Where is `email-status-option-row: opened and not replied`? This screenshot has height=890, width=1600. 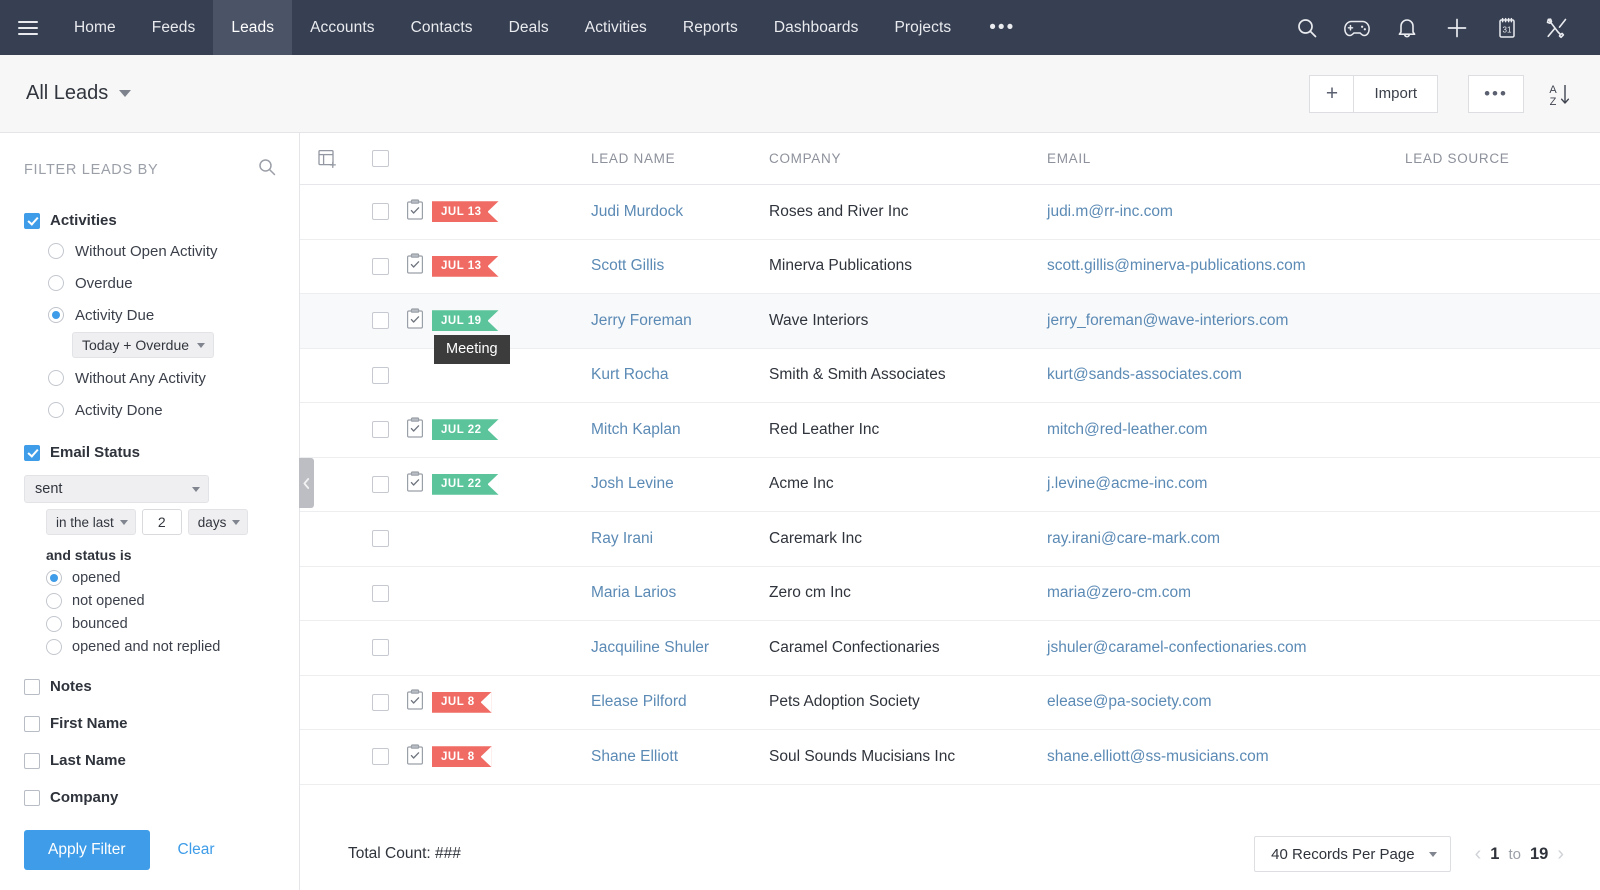
email-status-option-row: opened and not replied is located at coordinates (162, 646).